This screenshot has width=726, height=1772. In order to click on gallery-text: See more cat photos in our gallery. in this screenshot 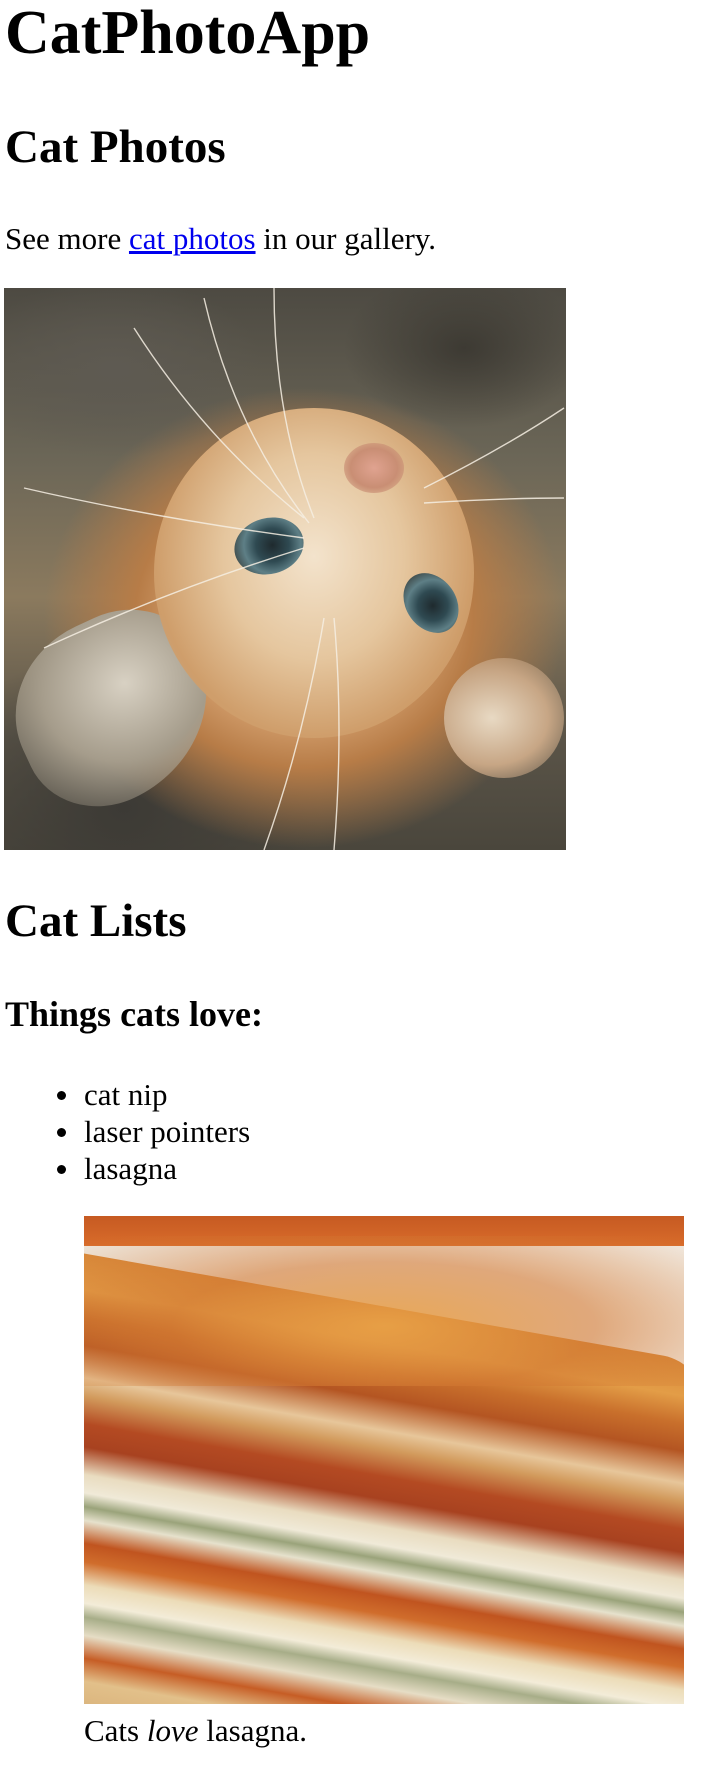, I will do `click(220, 238)`.